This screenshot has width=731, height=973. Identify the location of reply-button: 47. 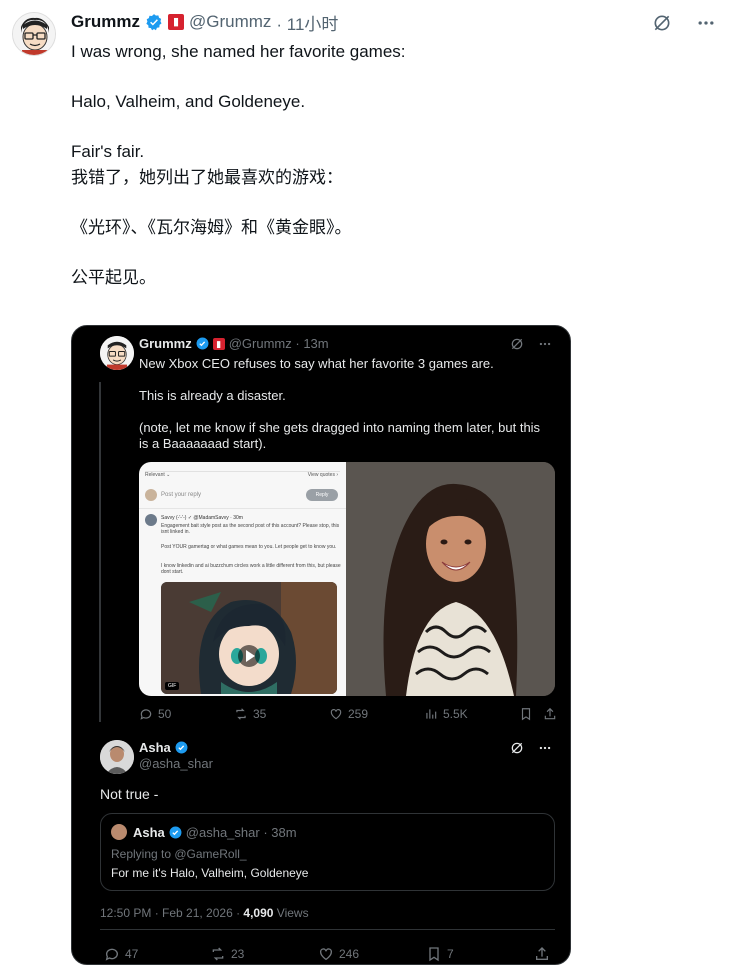
(157, 954).